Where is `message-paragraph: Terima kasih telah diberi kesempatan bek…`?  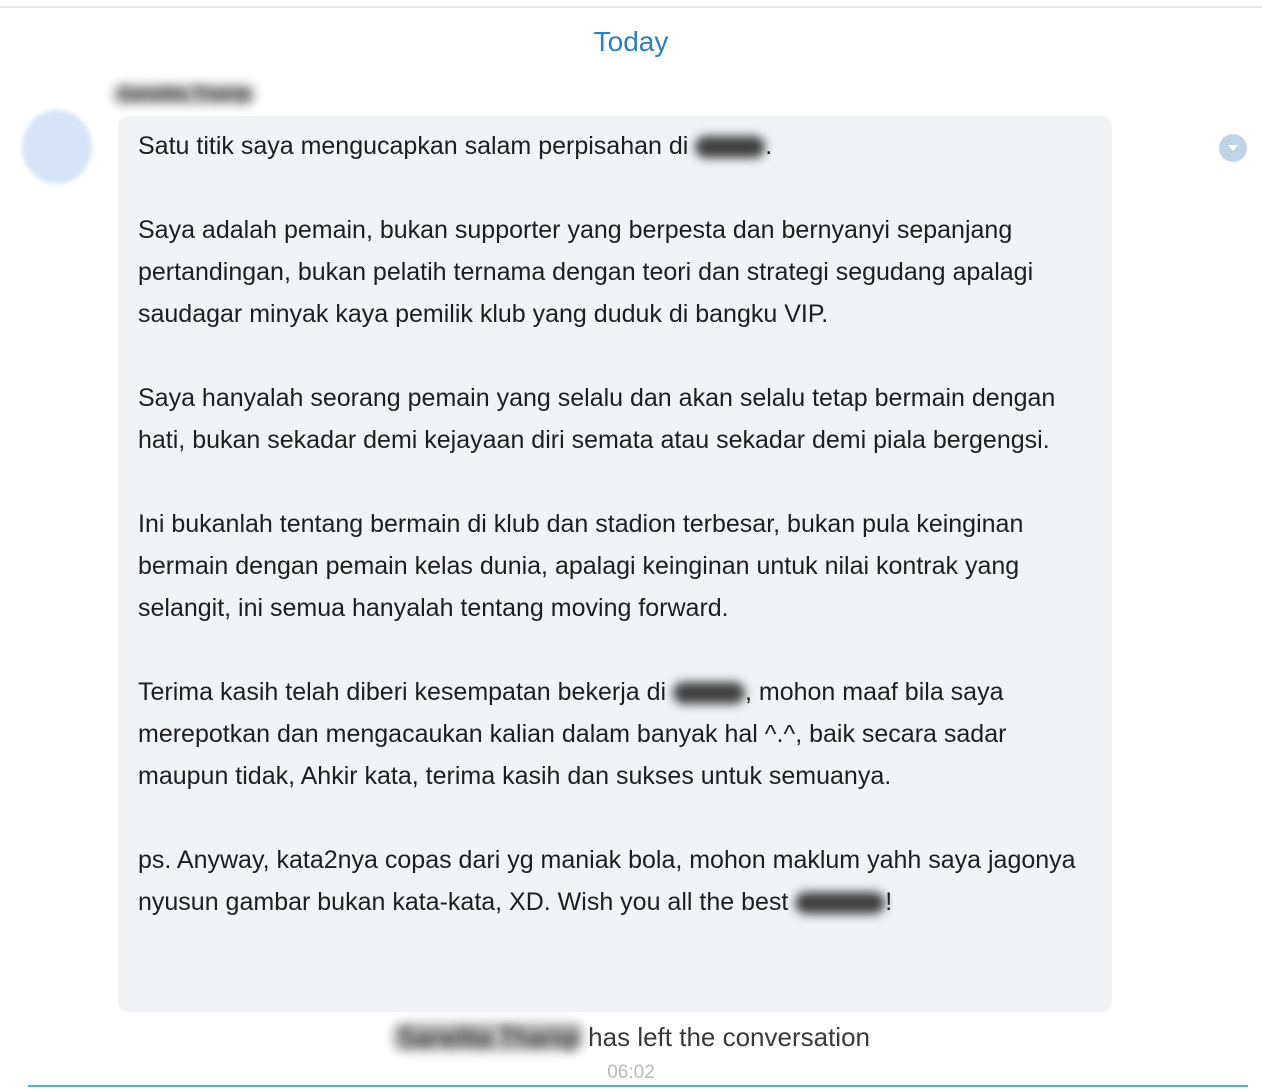
message-paragraph: Terima kasih telah diberi kesempatan bek… is located at coordinates (616, 734).